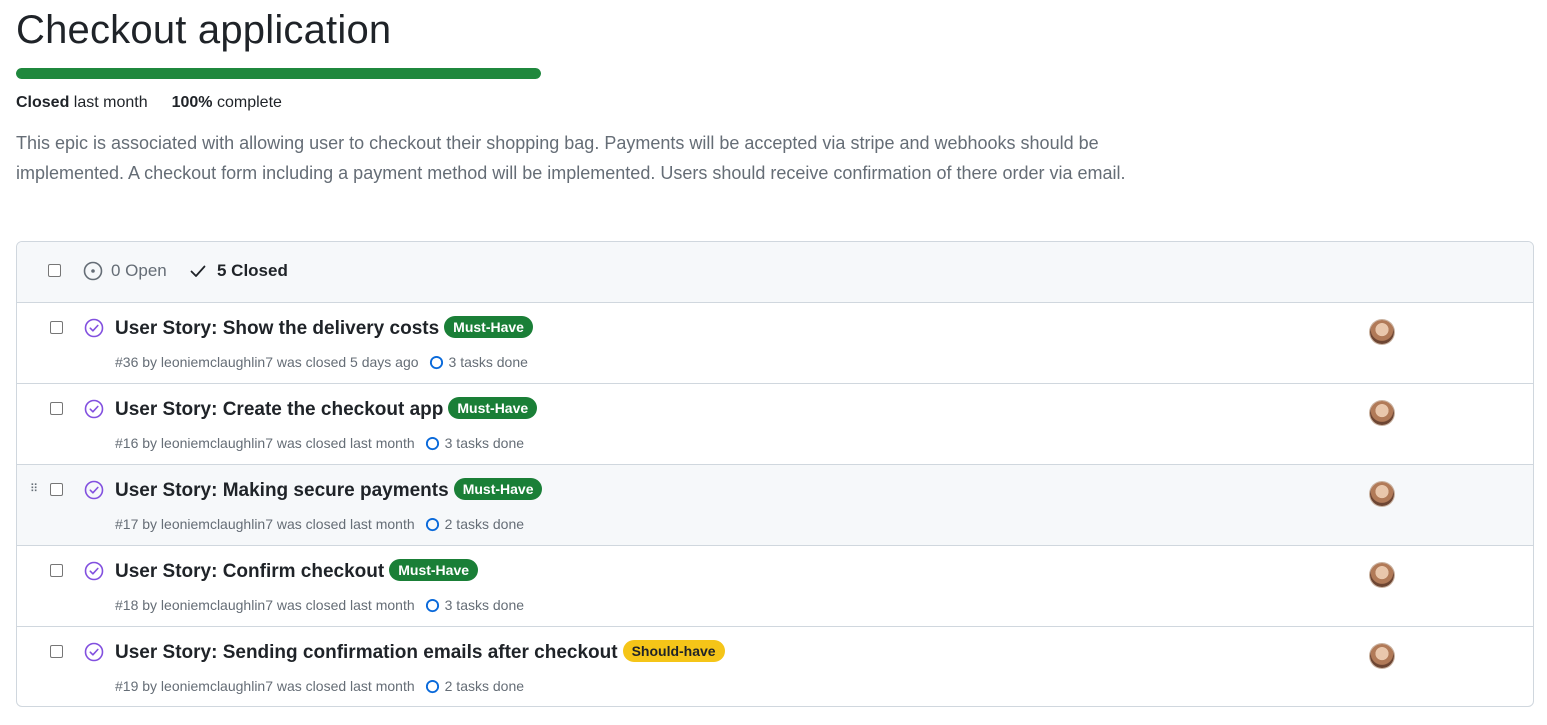 Image resolution: width=1547 pixels, height=725 pixels. What do you see at coordinates (277, 329) in the screenshot?
I see `issue-title-link: User Story: Show the delivery costs` at bounding box center [277, 329].